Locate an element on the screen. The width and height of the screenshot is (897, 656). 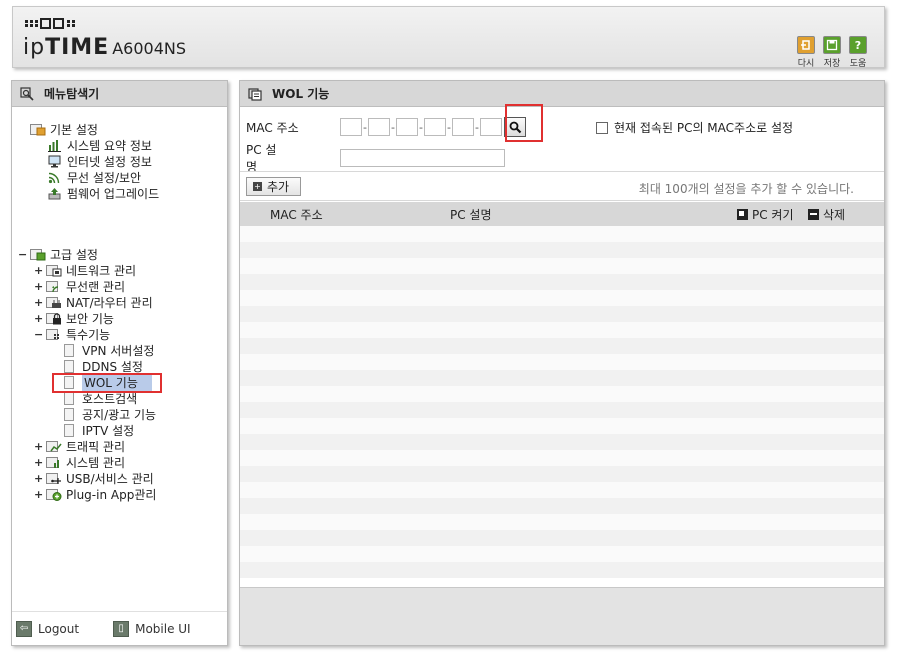
mac-octet-1-input is located at coordinates (351, 127).